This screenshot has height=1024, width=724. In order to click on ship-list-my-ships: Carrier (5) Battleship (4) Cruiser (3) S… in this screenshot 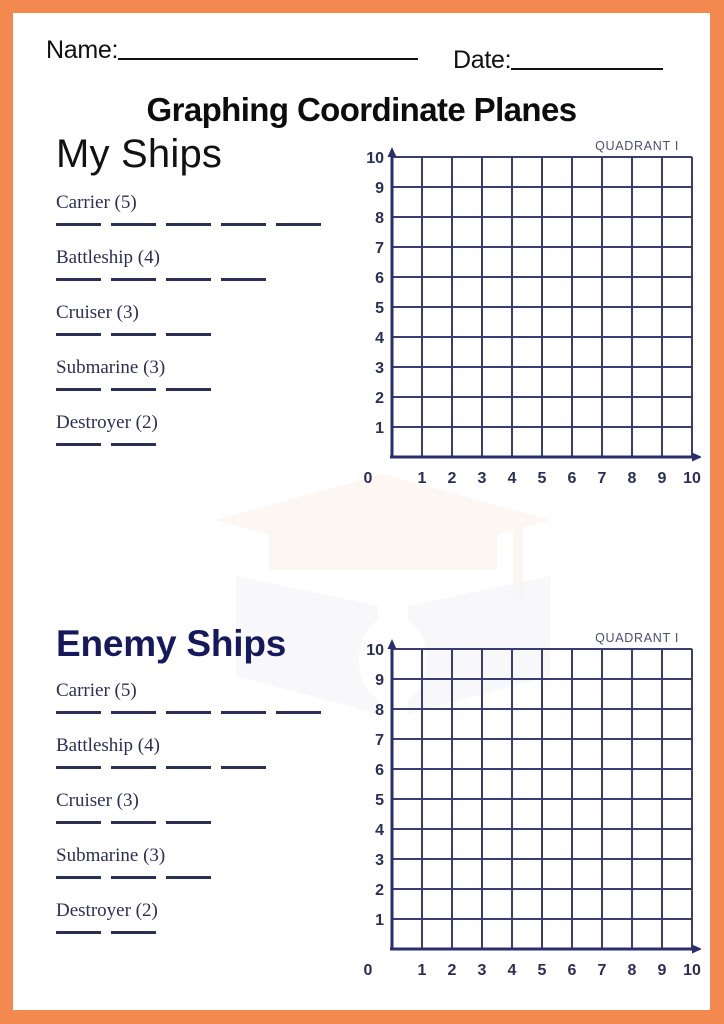, I will do `click(201, 321)`.